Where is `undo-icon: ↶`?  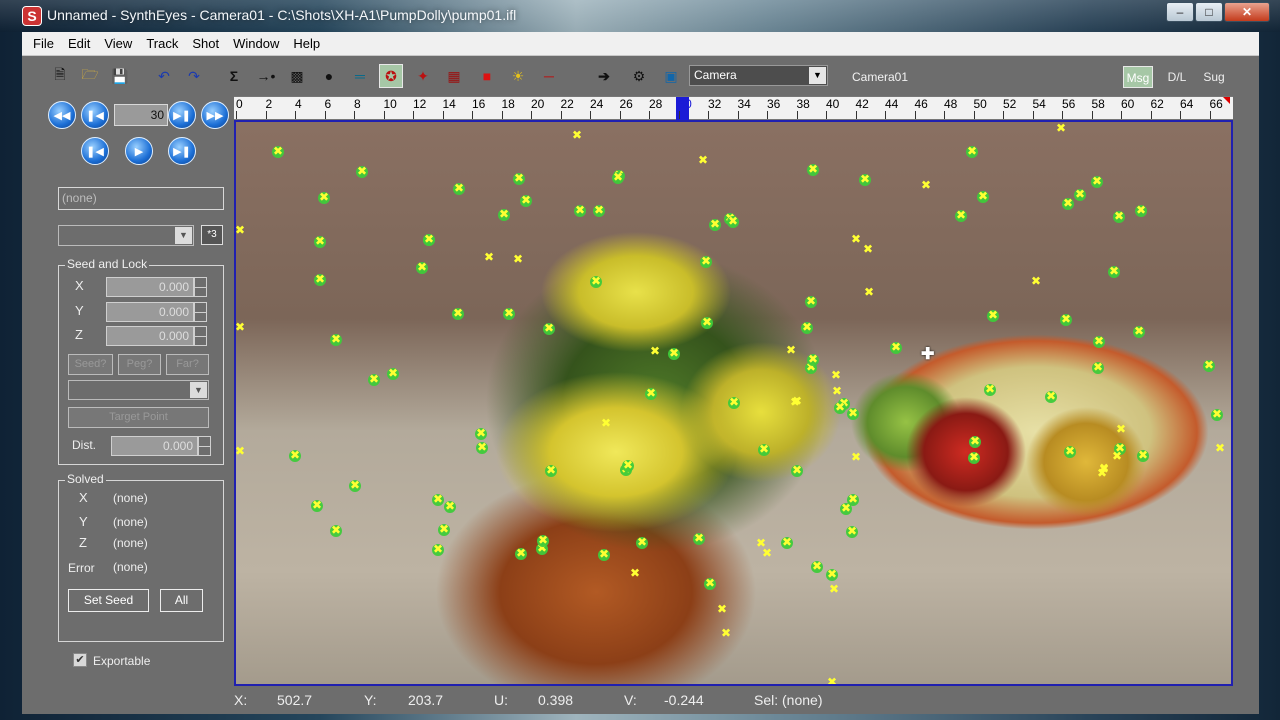 undo-icon: ↶ is located at coordinates (164, 76).